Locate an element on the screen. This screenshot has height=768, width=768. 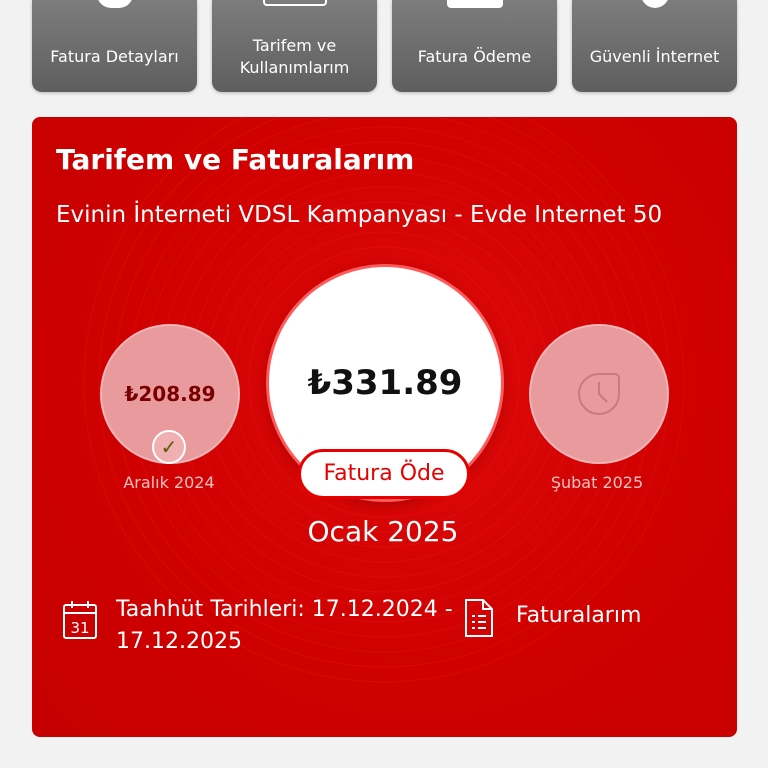
current-month: Ocak 2025 is located at coordinates (383, 531).